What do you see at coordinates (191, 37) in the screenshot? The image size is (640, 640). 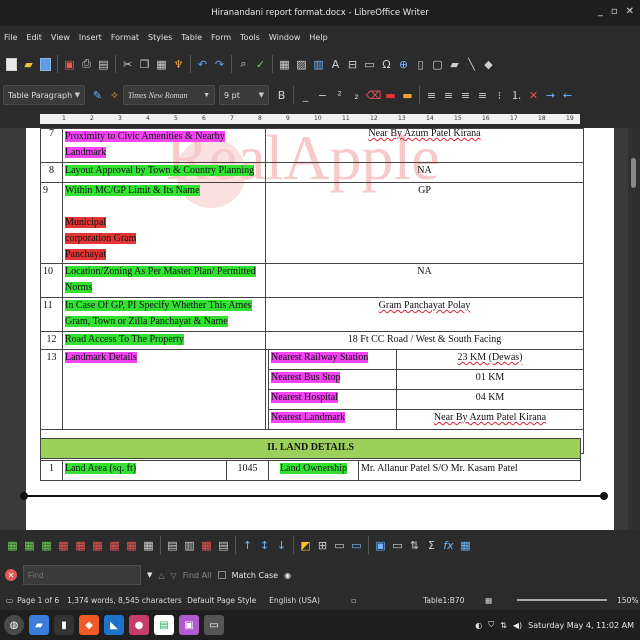 I see `menu-table: Table` at bounding box center [191, 37].